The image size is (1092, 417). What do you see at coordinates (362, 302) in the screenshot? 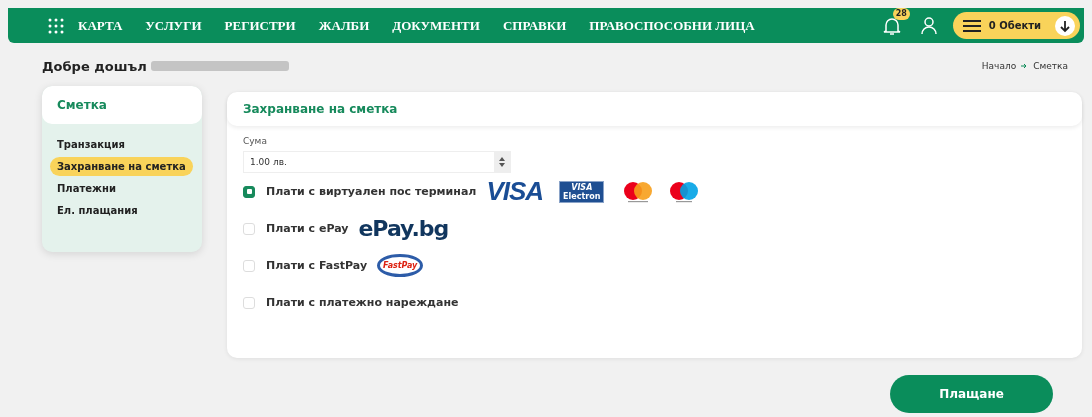
I see `payment-option-label: Плати с платежно нареждане` at bounding box center [362, 302].